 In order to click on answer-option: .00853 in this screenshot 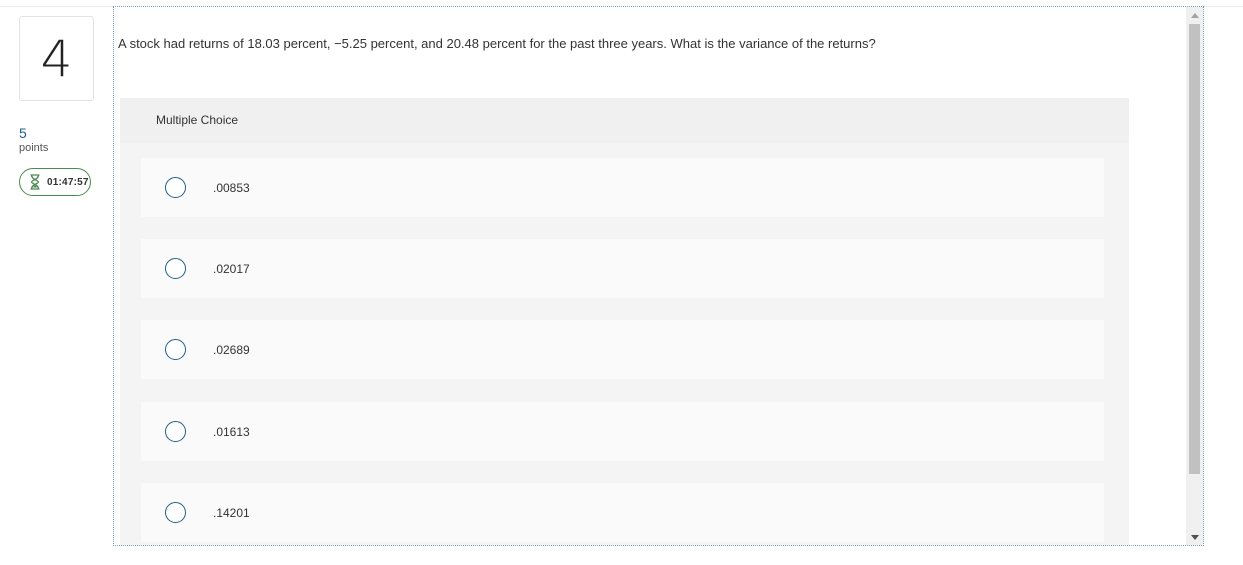, I will do `click(622, 187)`.